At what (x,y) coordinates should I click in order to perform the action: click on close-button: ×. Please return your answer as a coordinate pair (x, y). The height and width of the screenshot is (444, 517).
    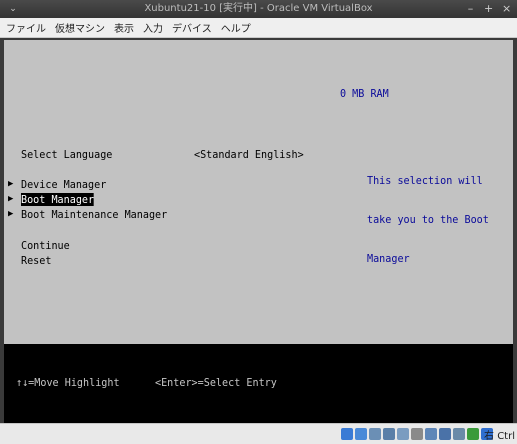
    Looking at the image, I should click on (506, 9).